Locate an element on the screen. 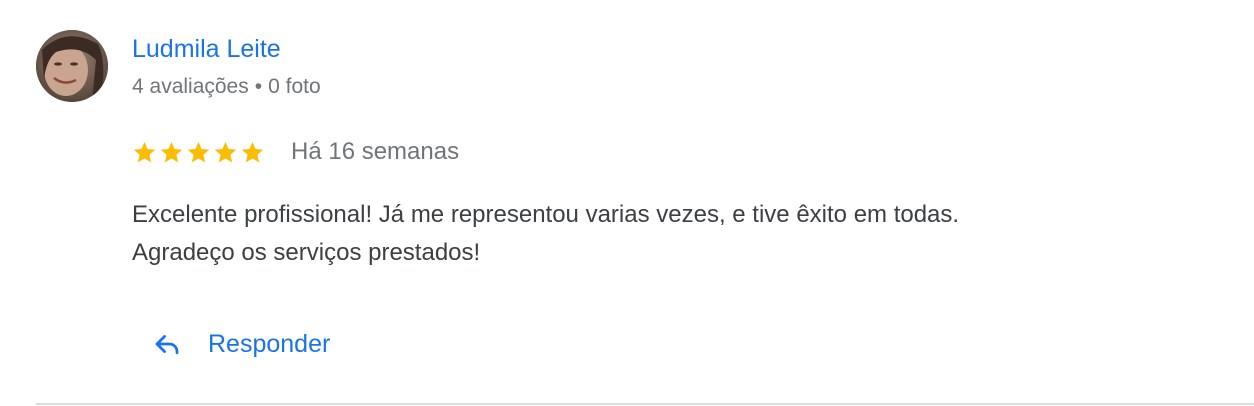  rating-row: Há 16 semanas is located at coordinates (295, 152).